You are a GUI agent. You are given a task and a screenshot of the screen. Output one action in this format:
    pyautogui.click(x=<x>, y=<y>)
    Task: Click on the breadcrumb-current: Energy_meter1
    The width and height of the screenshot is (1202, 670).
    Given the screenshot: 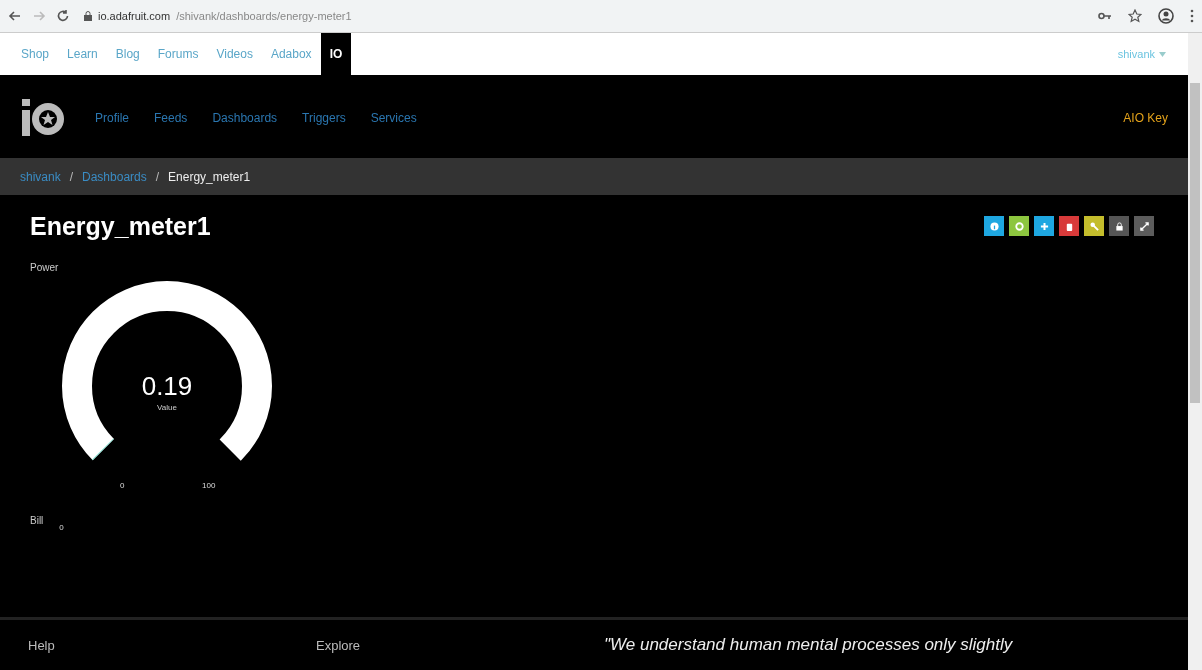 What is the action you would take?
    pyautogui.click(x=209, y=176)
    